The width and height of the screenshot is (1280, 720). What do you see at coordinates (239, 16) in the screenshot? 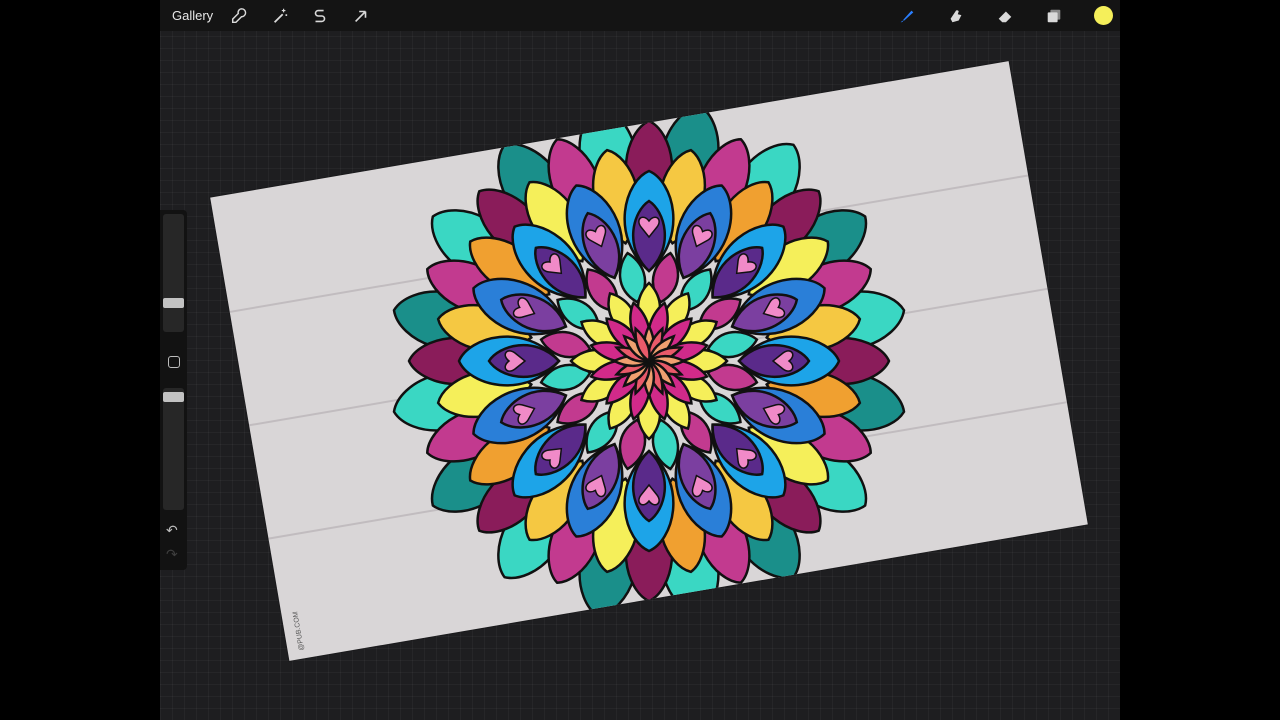
I see `wrench-icon` at bounding box center [239, 16].